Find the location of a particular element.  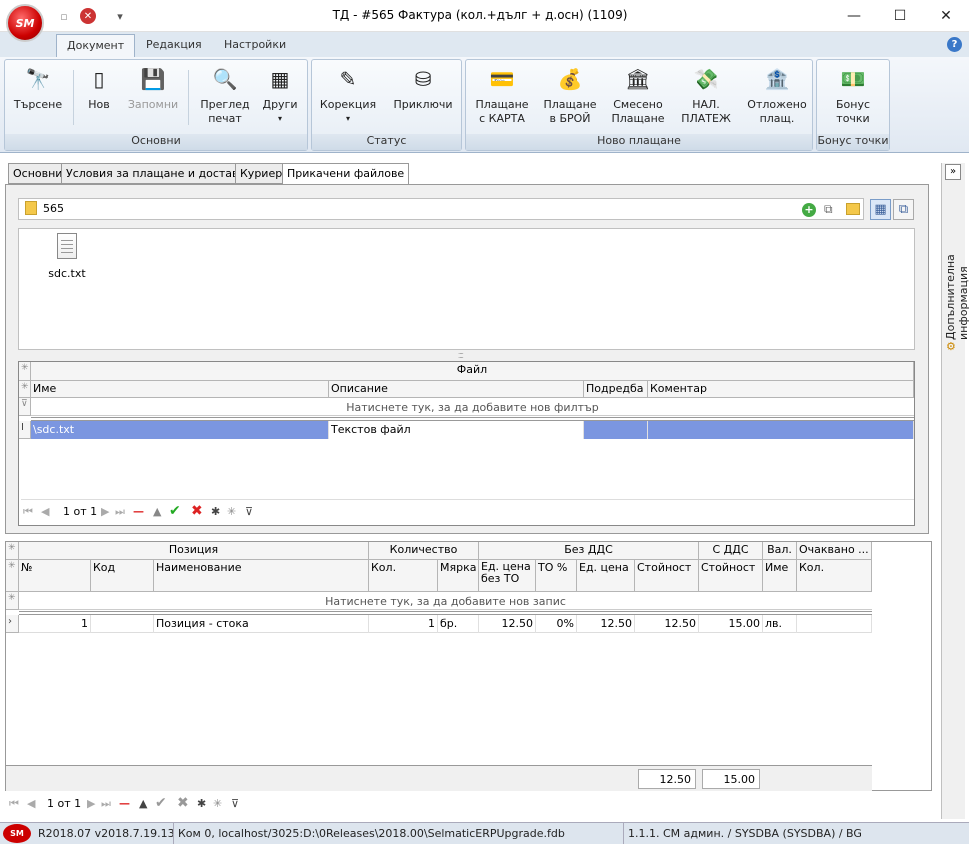

tab-basic: Основни is located at coordinates (38, 173).